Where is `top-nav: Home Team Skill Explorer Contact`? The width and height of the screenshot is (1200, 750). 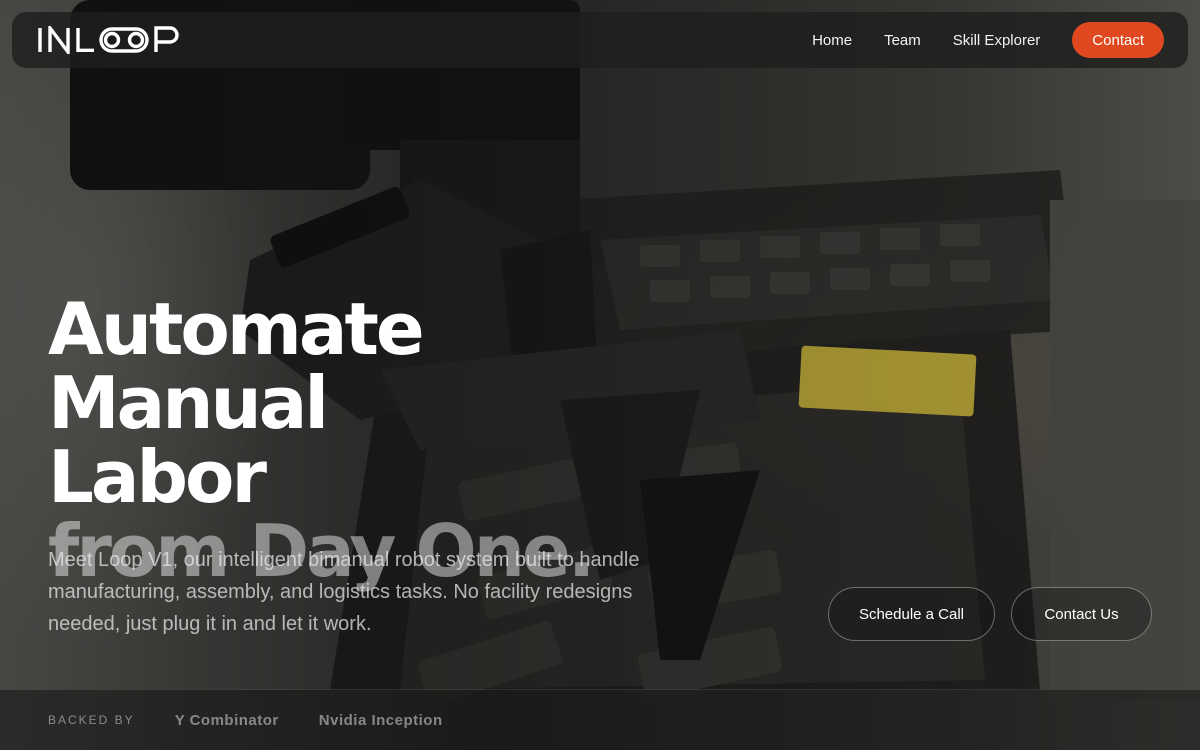
top-nav: Home Team Skill Explorer Contact is located at coordinates (600, 40).